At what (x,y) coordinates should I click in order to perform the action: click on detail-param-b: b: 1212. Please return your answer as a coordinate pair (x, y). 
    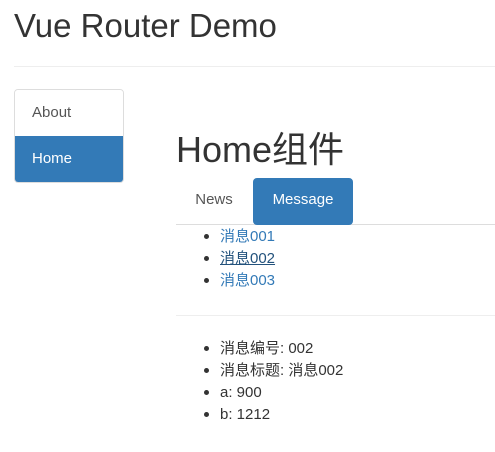
    Looking at the image, I should click on (273, 415).